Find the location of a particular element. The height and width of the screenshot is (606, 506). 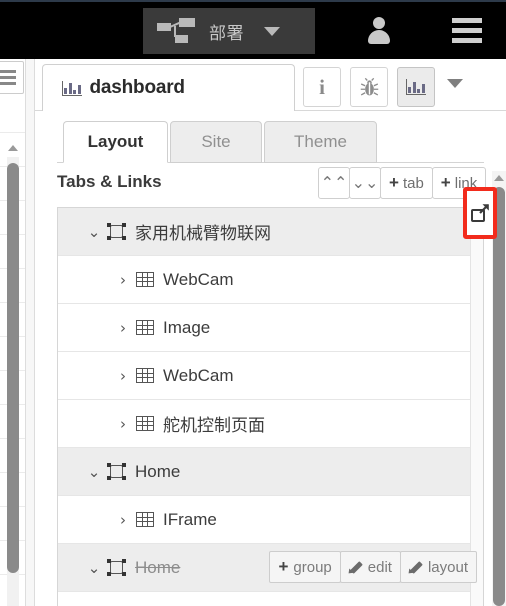

tree-scrollbar is located at coordinates (476, 407).